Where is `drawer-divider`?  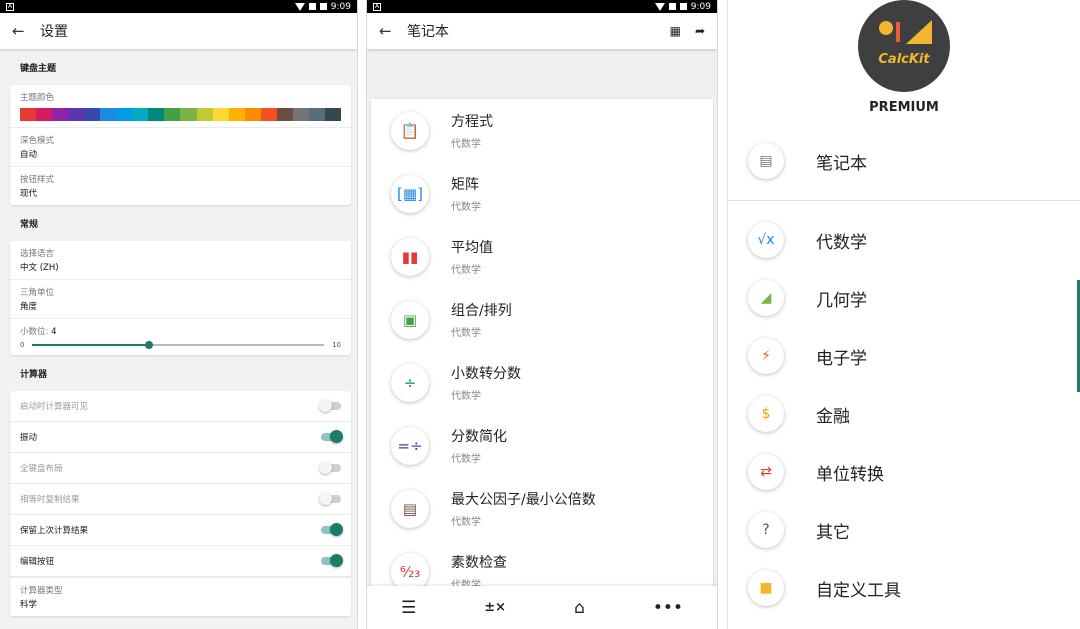
drawer-divider is located at coordinates (904, 200).